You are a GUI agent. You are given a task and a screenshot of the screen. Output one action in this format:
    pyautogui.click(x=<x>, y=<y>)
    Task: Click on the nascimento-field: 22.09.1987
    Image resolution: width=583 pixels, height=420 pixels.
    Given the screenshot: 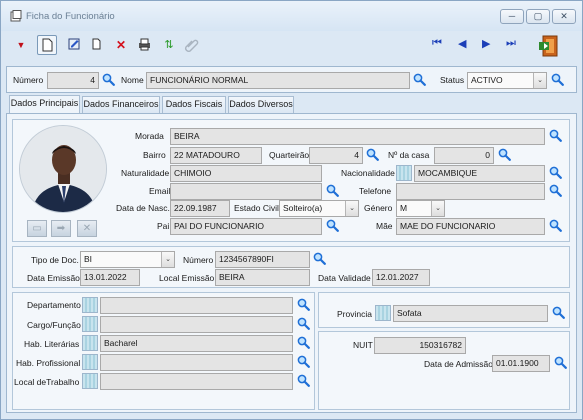 What is the action you would take?
    pyautogui.click(x=200, y=208)
    